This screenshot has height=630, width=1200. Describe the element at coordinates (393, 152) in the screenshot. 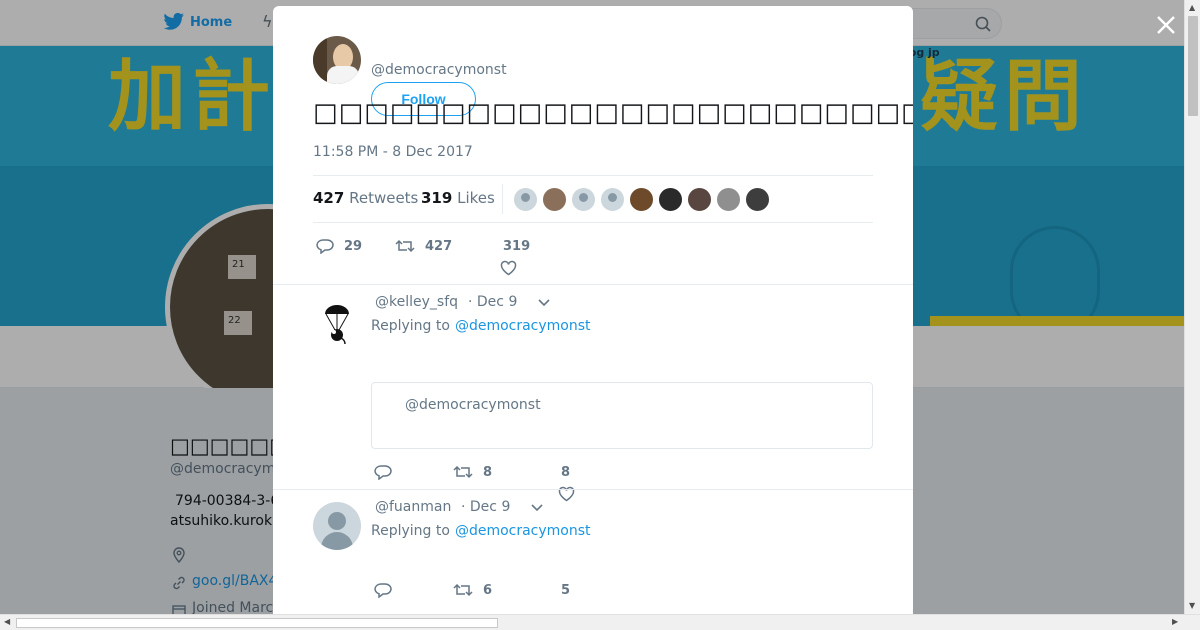

I see `tweet-timestamp: 11:58 PM - 8 Dec 2017` at that location.